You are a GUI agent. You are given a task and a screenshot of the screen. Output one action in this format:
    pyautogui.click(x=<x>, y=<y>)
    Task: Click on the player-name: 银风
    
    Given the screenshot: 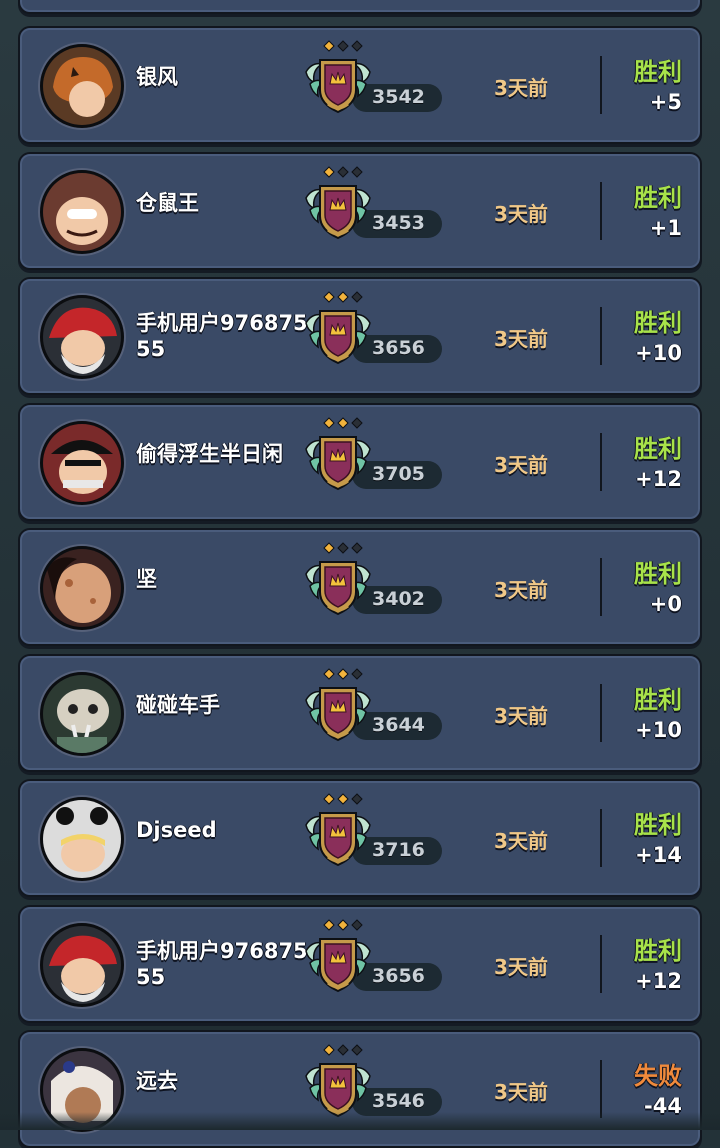 What is the action you would take?
    pyautogui.click(x=157, y=77)
    